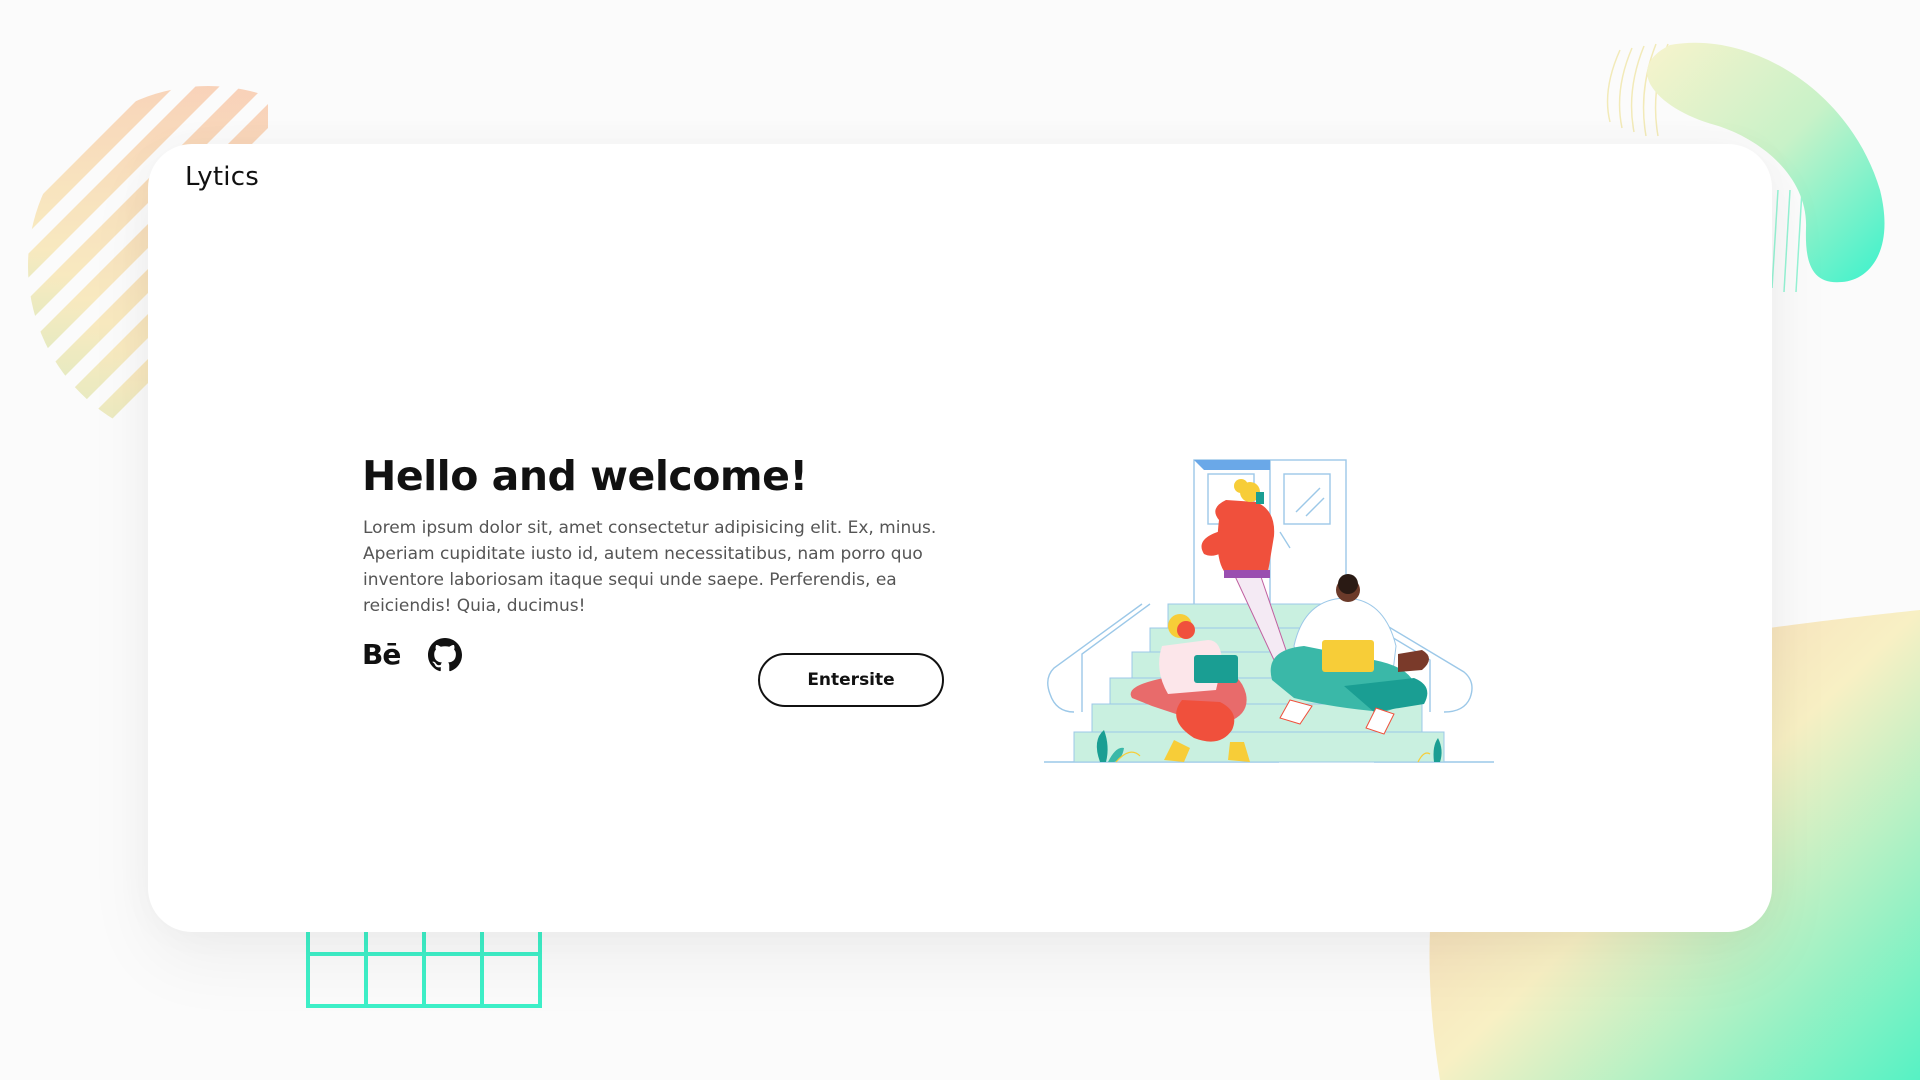  Describe the element at coordinates (585, 476) in the screenshot. I see `hero-title: Hello and welcome!` at that location.